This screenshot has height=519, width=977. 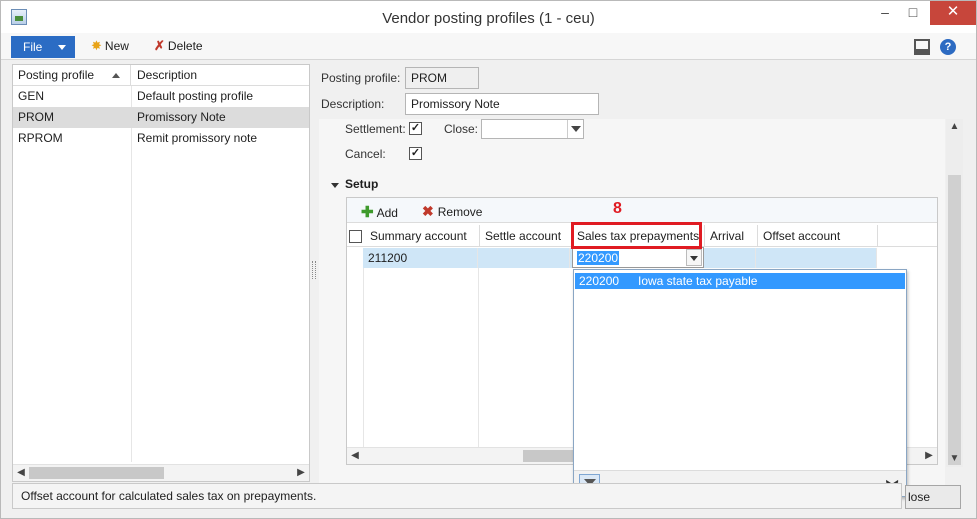 What do you see at coordinates (361, 184) in the screenshot?
I see `setup-section-title: Setup` at bounding box center [361, 184].